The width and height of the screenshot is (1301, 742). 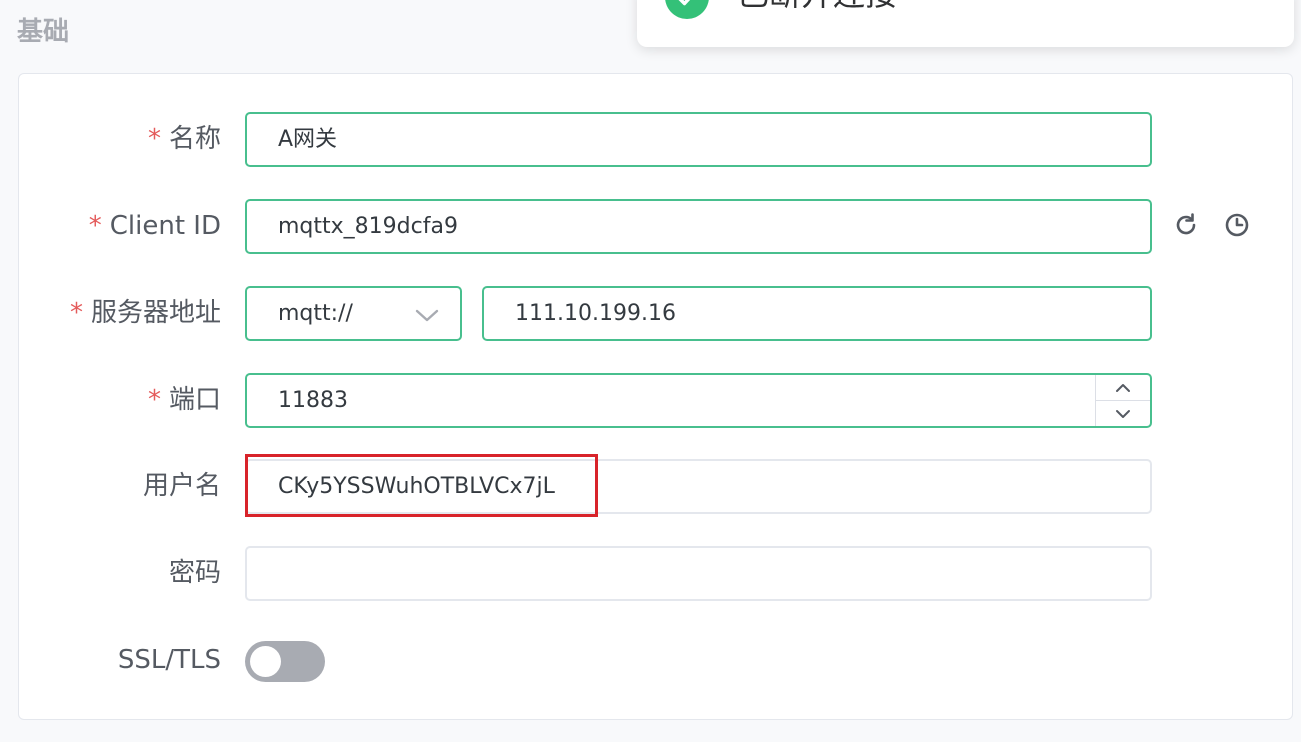 I want to click on port-label: * 端口, so click(x=110, y=400).